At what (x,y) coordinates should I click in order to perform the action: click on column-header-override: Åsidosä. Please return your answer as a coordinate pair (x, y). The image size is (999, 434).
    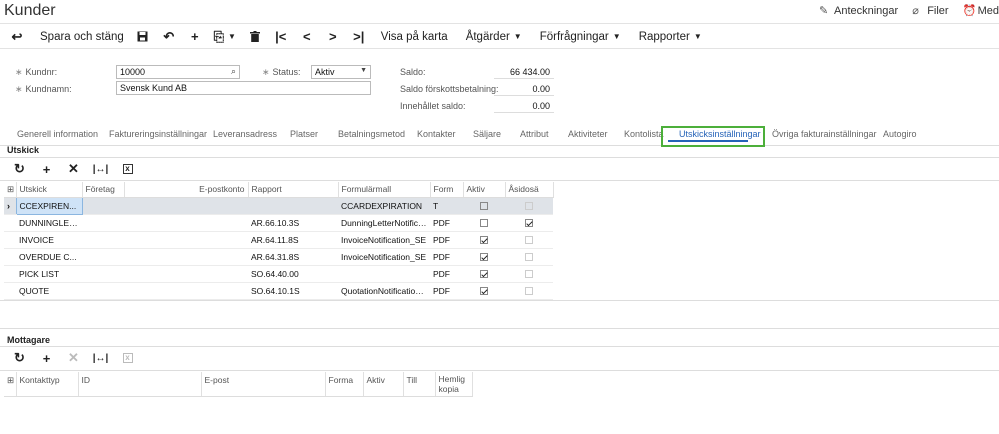
    Looking at the image, I should click on (529, 190).